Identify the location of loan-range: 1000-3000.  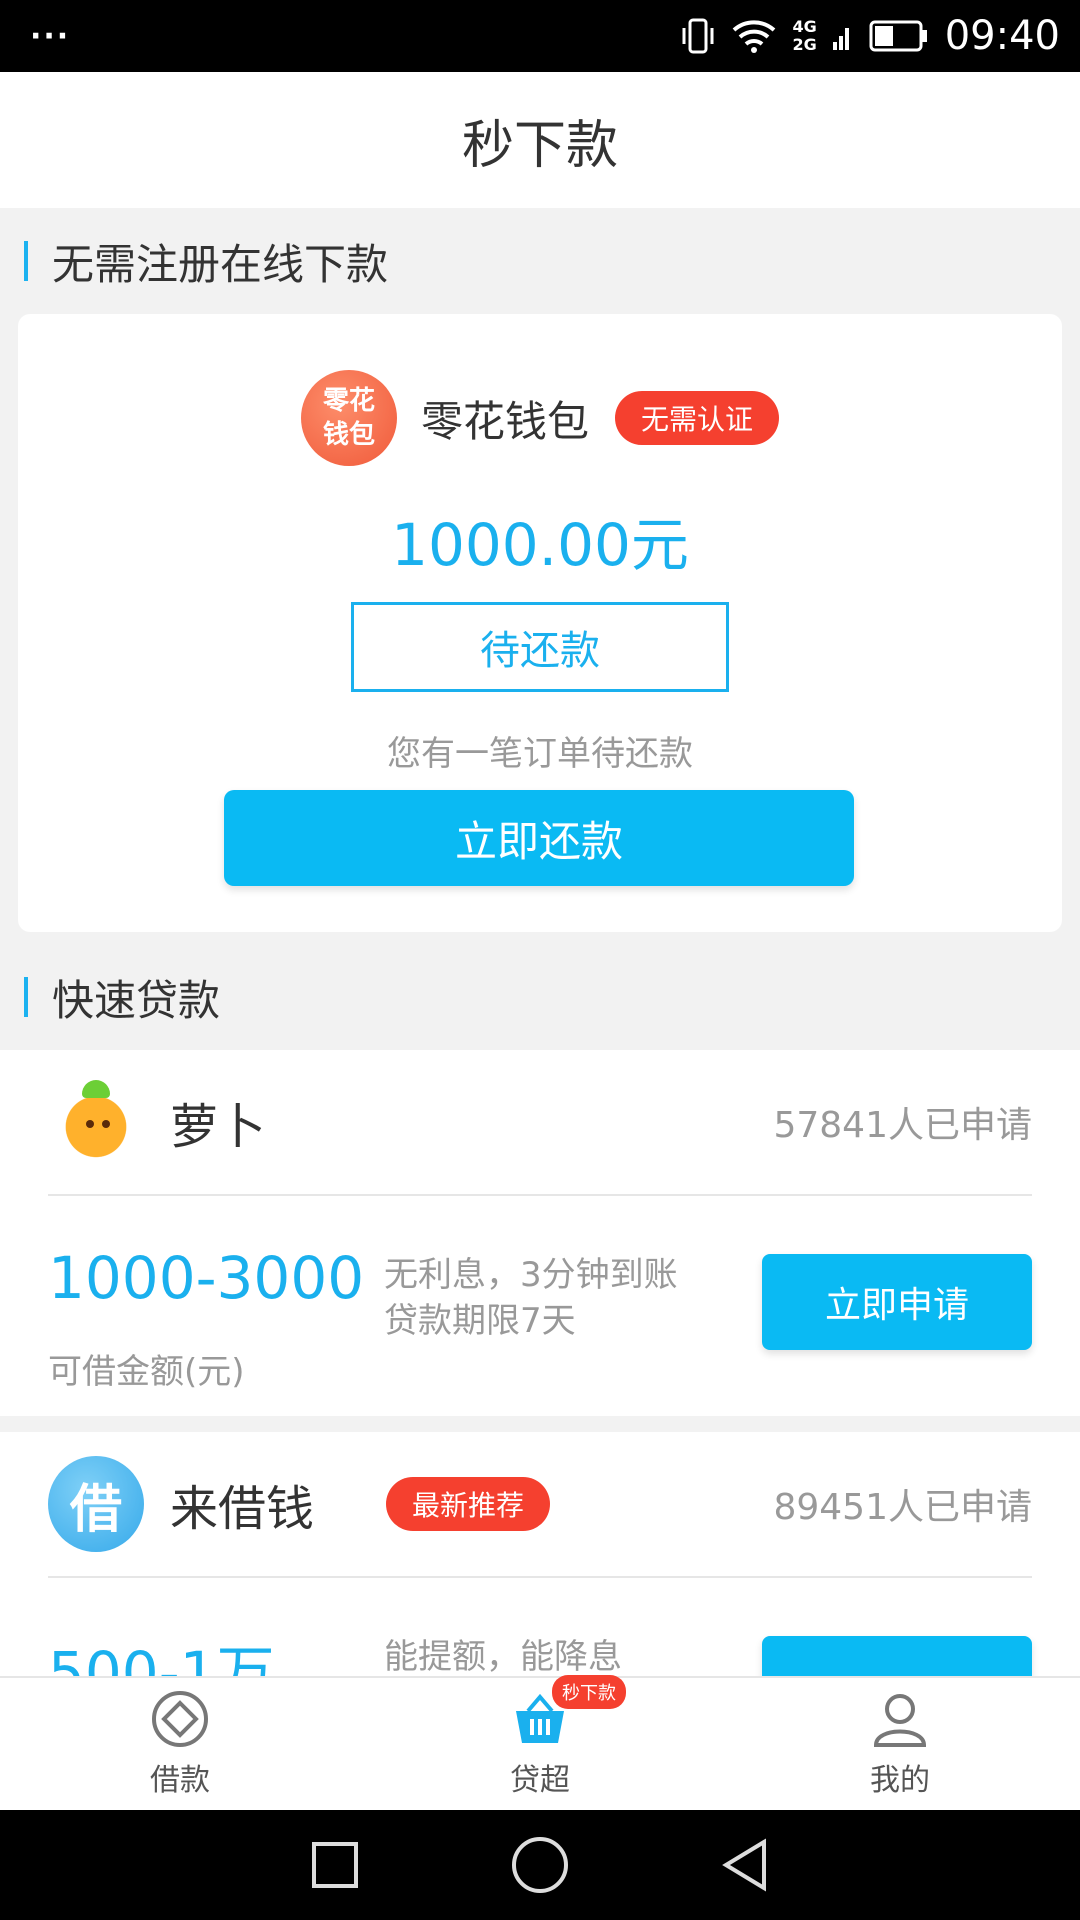
(206, 1278).